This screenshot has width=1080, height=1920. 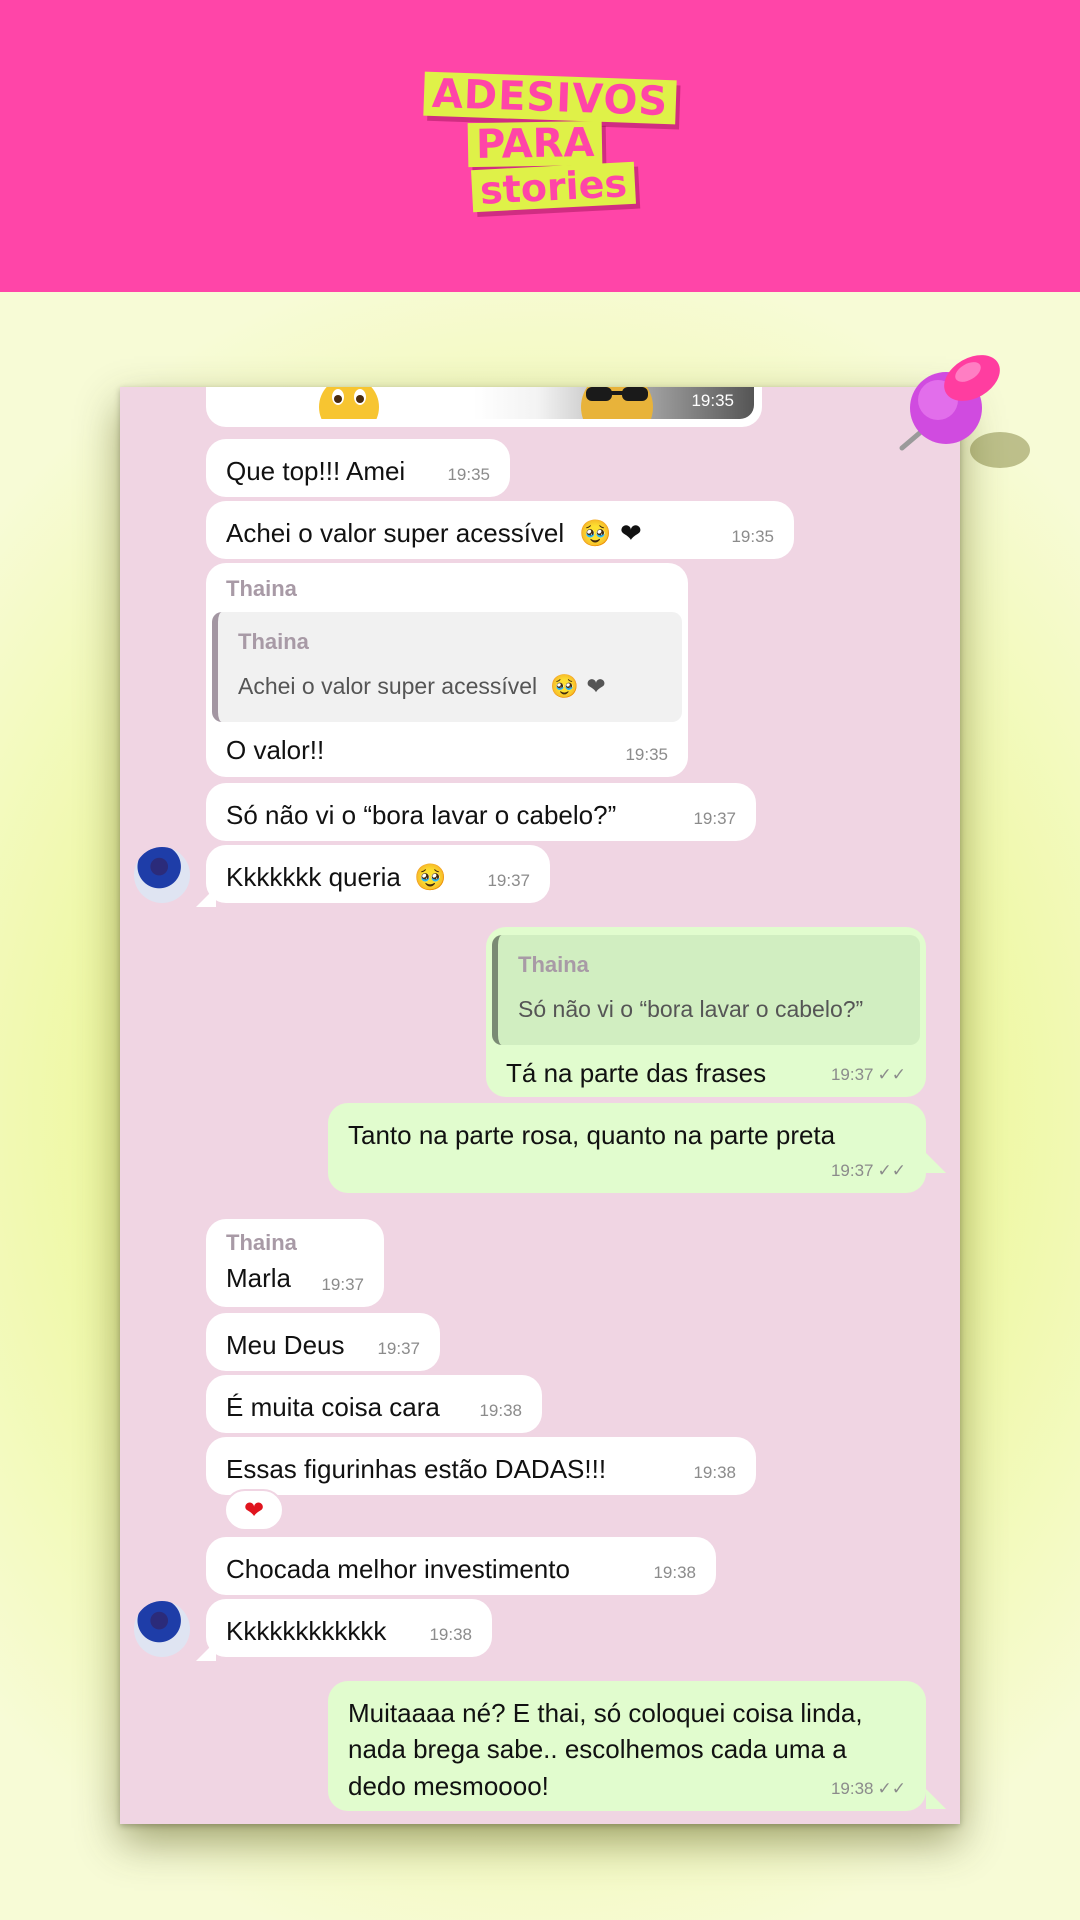 I want to click on push-pin-icon, so click(x=964, y=411).